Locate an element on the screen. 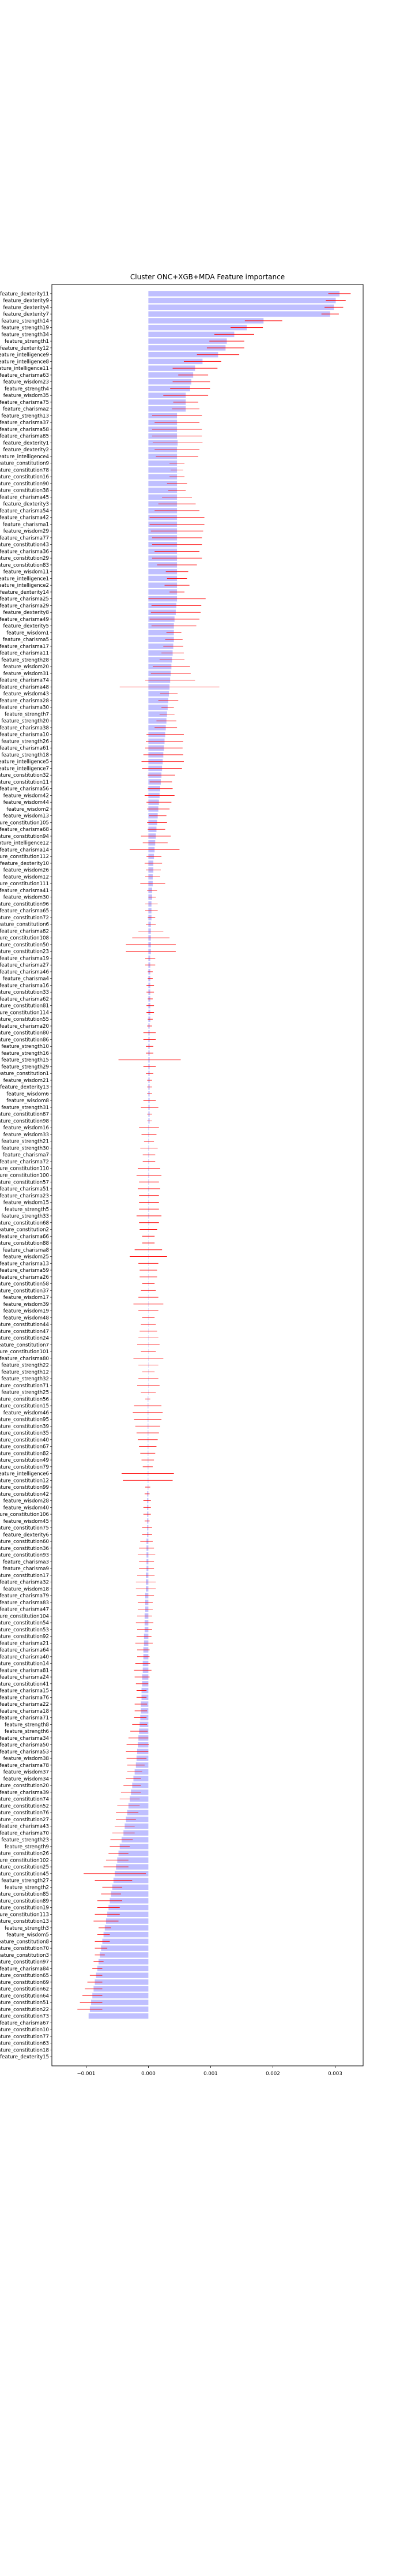 This screenshot has height=2576, width=415. y-tick-label: feature_dexterity7 is located at coordinates (26, 314).